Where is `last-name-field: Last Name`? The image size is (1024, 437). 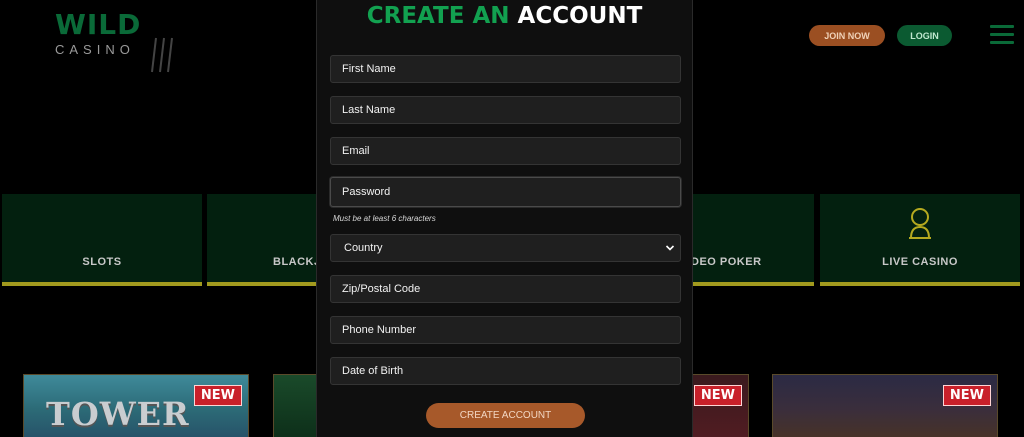
last-name-field: Last Name is located at coordinates (505, 110).